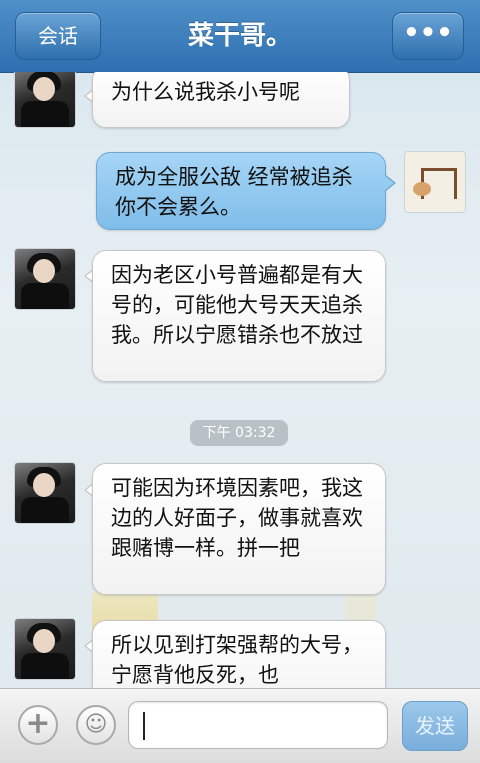  What do you see at coordinates (237, 660) in the screenshot?
I see `message-text: 所以见到打架强帮的大号，宁愿背他反死，也` at bounding box center [237, 660].